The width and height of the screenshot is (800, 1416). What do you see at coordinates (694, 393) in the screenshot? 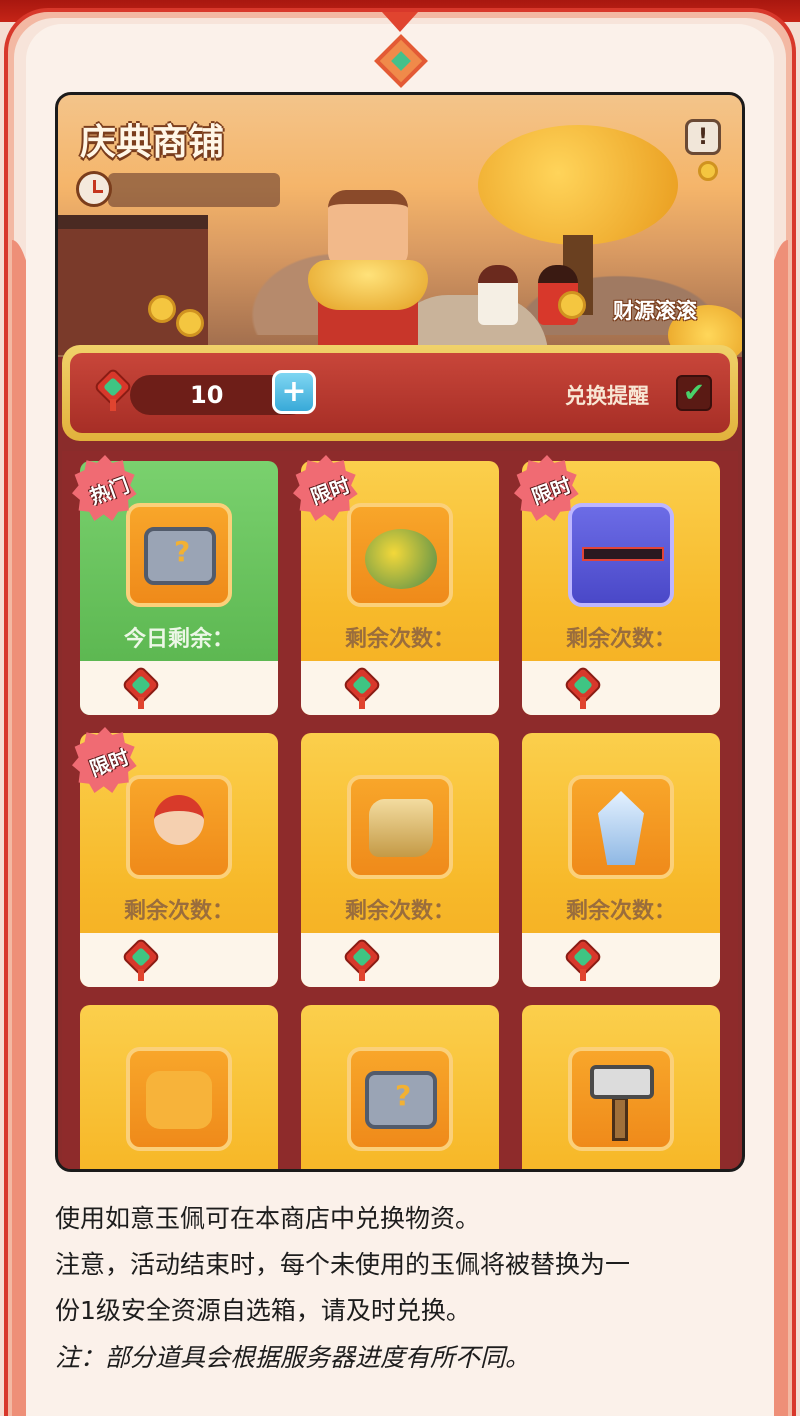
I see `exchange-reminder-checkbox: ✔` at bounding box center [694, 393].